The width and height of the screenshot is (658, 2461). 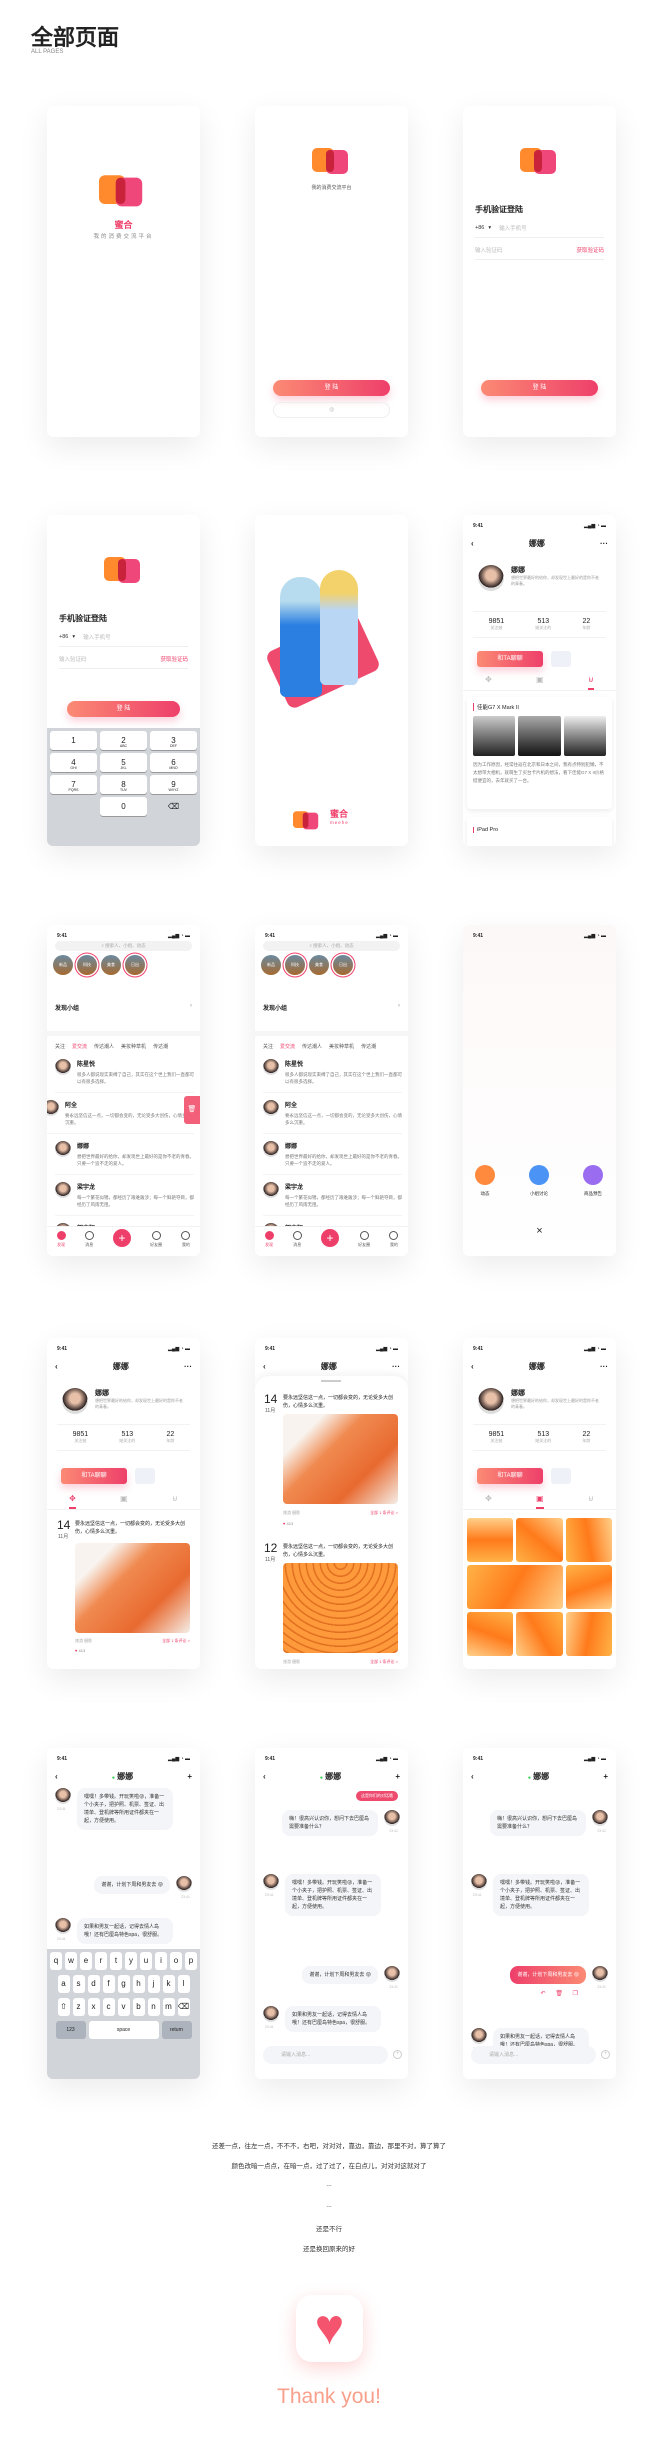 I want to click on post-comments-link: 全部 1 条评论 >, so click(x=384, y=1513).